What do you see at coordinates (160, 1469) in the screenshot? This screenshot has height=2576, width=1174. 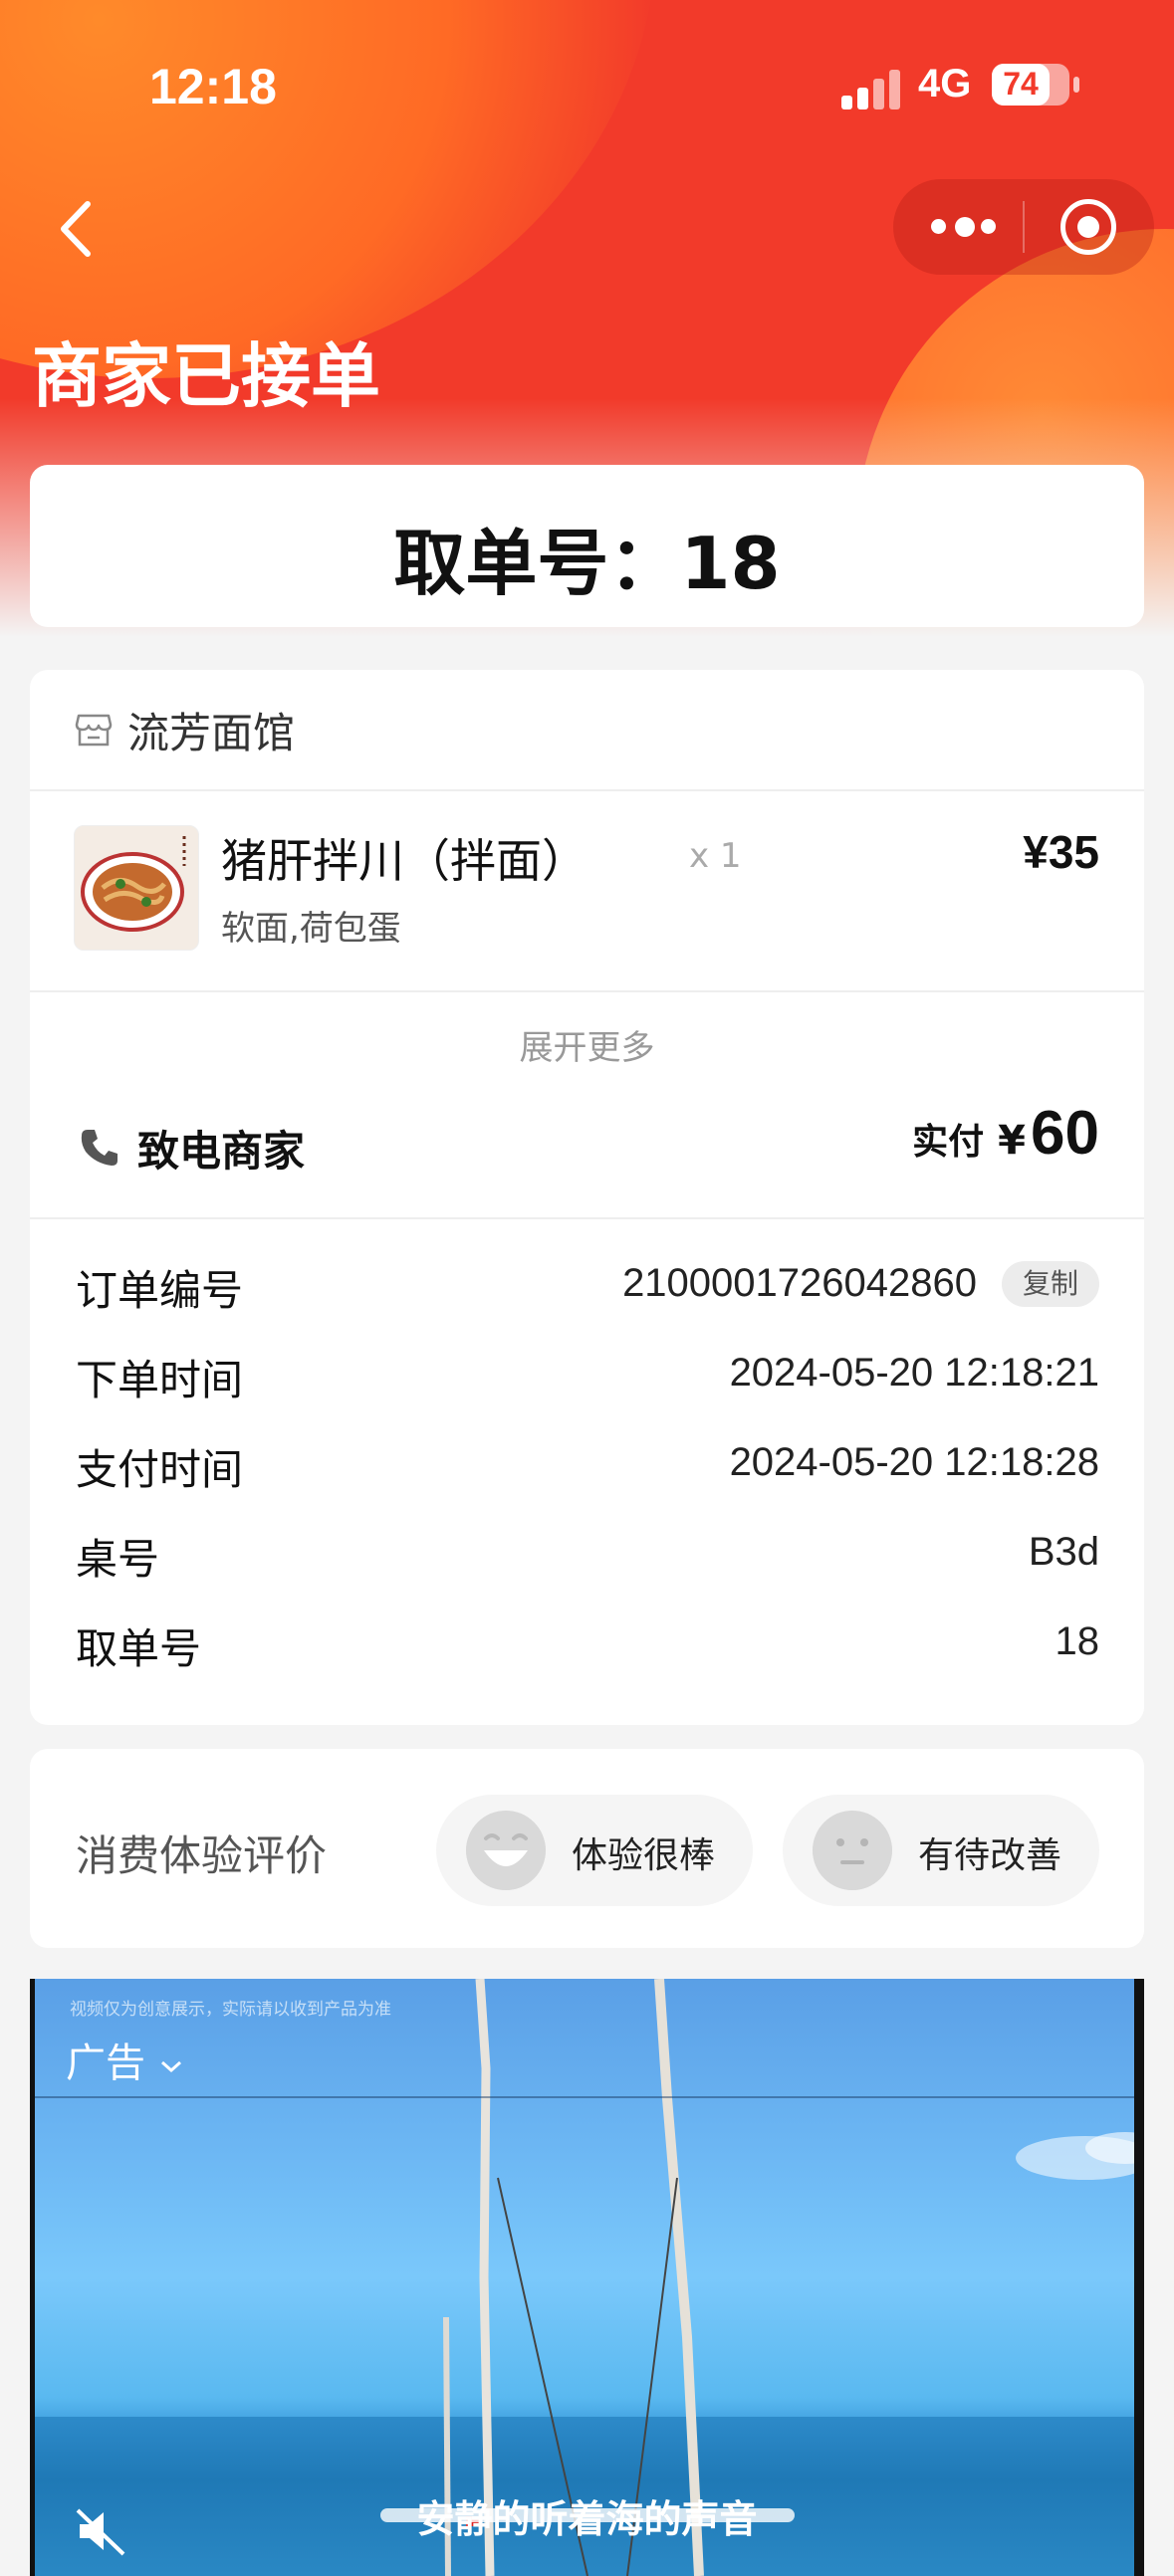 I see `pay-time-label: 支付时间` at bounding box center [160, 1469].